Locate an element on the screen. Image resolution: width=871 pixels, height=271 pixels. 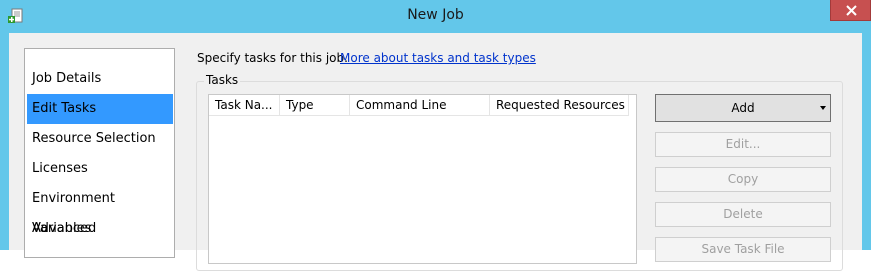
column-header-requested-resources: Requested Resources is located at coordinates (559, 105).